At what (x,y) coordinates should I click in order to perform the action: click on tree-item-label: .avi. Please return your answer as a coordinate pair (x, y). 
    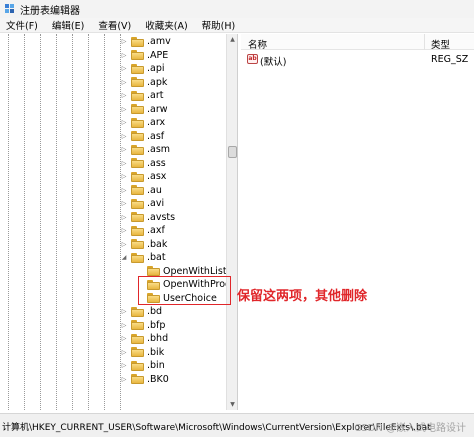
    Looking at the image, I should click on (156, 204).